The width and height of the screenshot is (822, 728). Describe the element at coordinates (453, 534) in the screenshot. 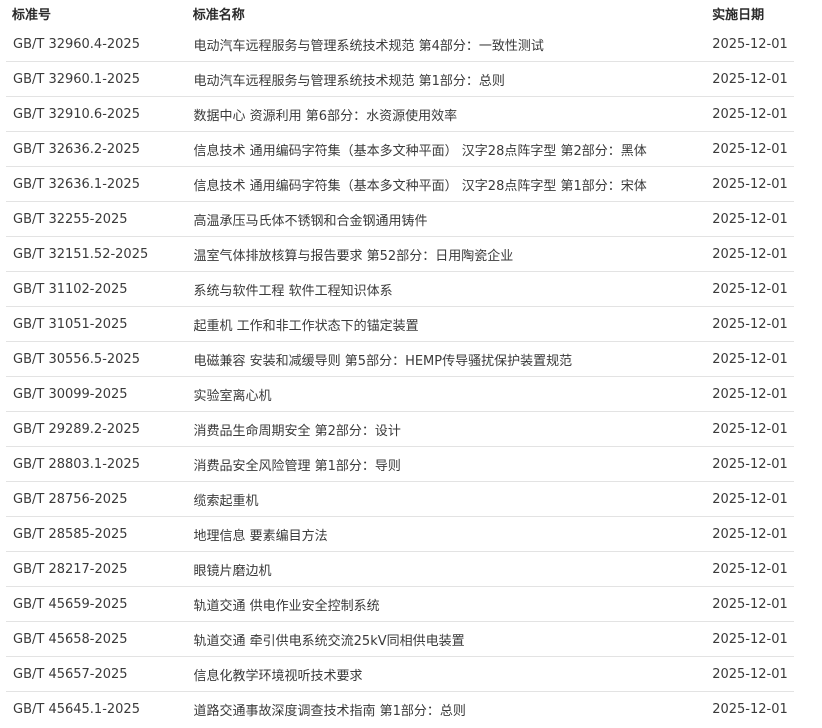

I see `standard-name: 地理信息 要素编目方法` at that location.